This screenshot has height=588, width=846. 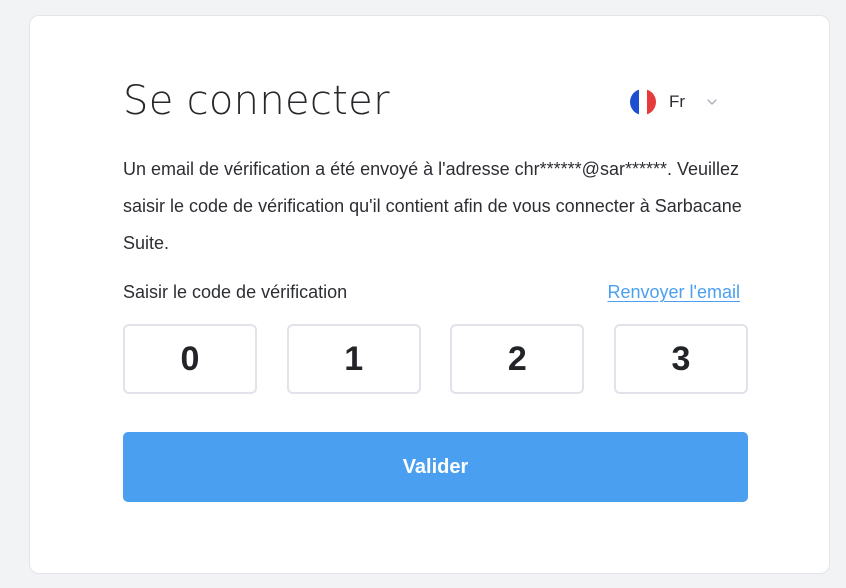 I want to click on resend-email-link: Renvoyer l'email, so click(x=674, y=292).